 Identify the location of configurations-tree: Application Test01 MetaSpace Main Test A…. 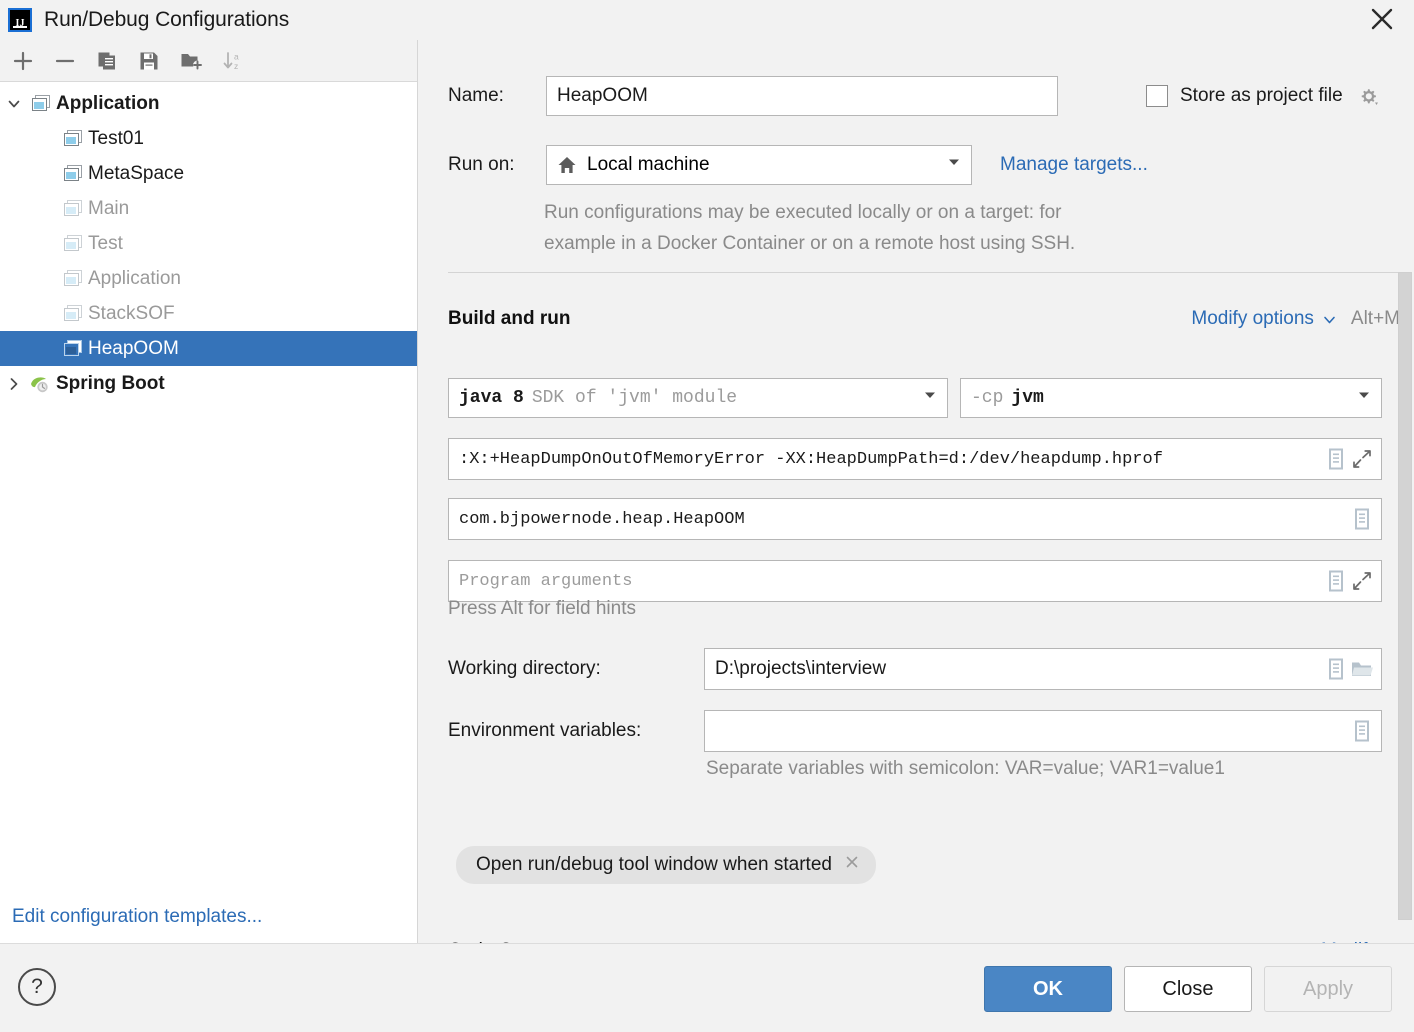
(208, 241).